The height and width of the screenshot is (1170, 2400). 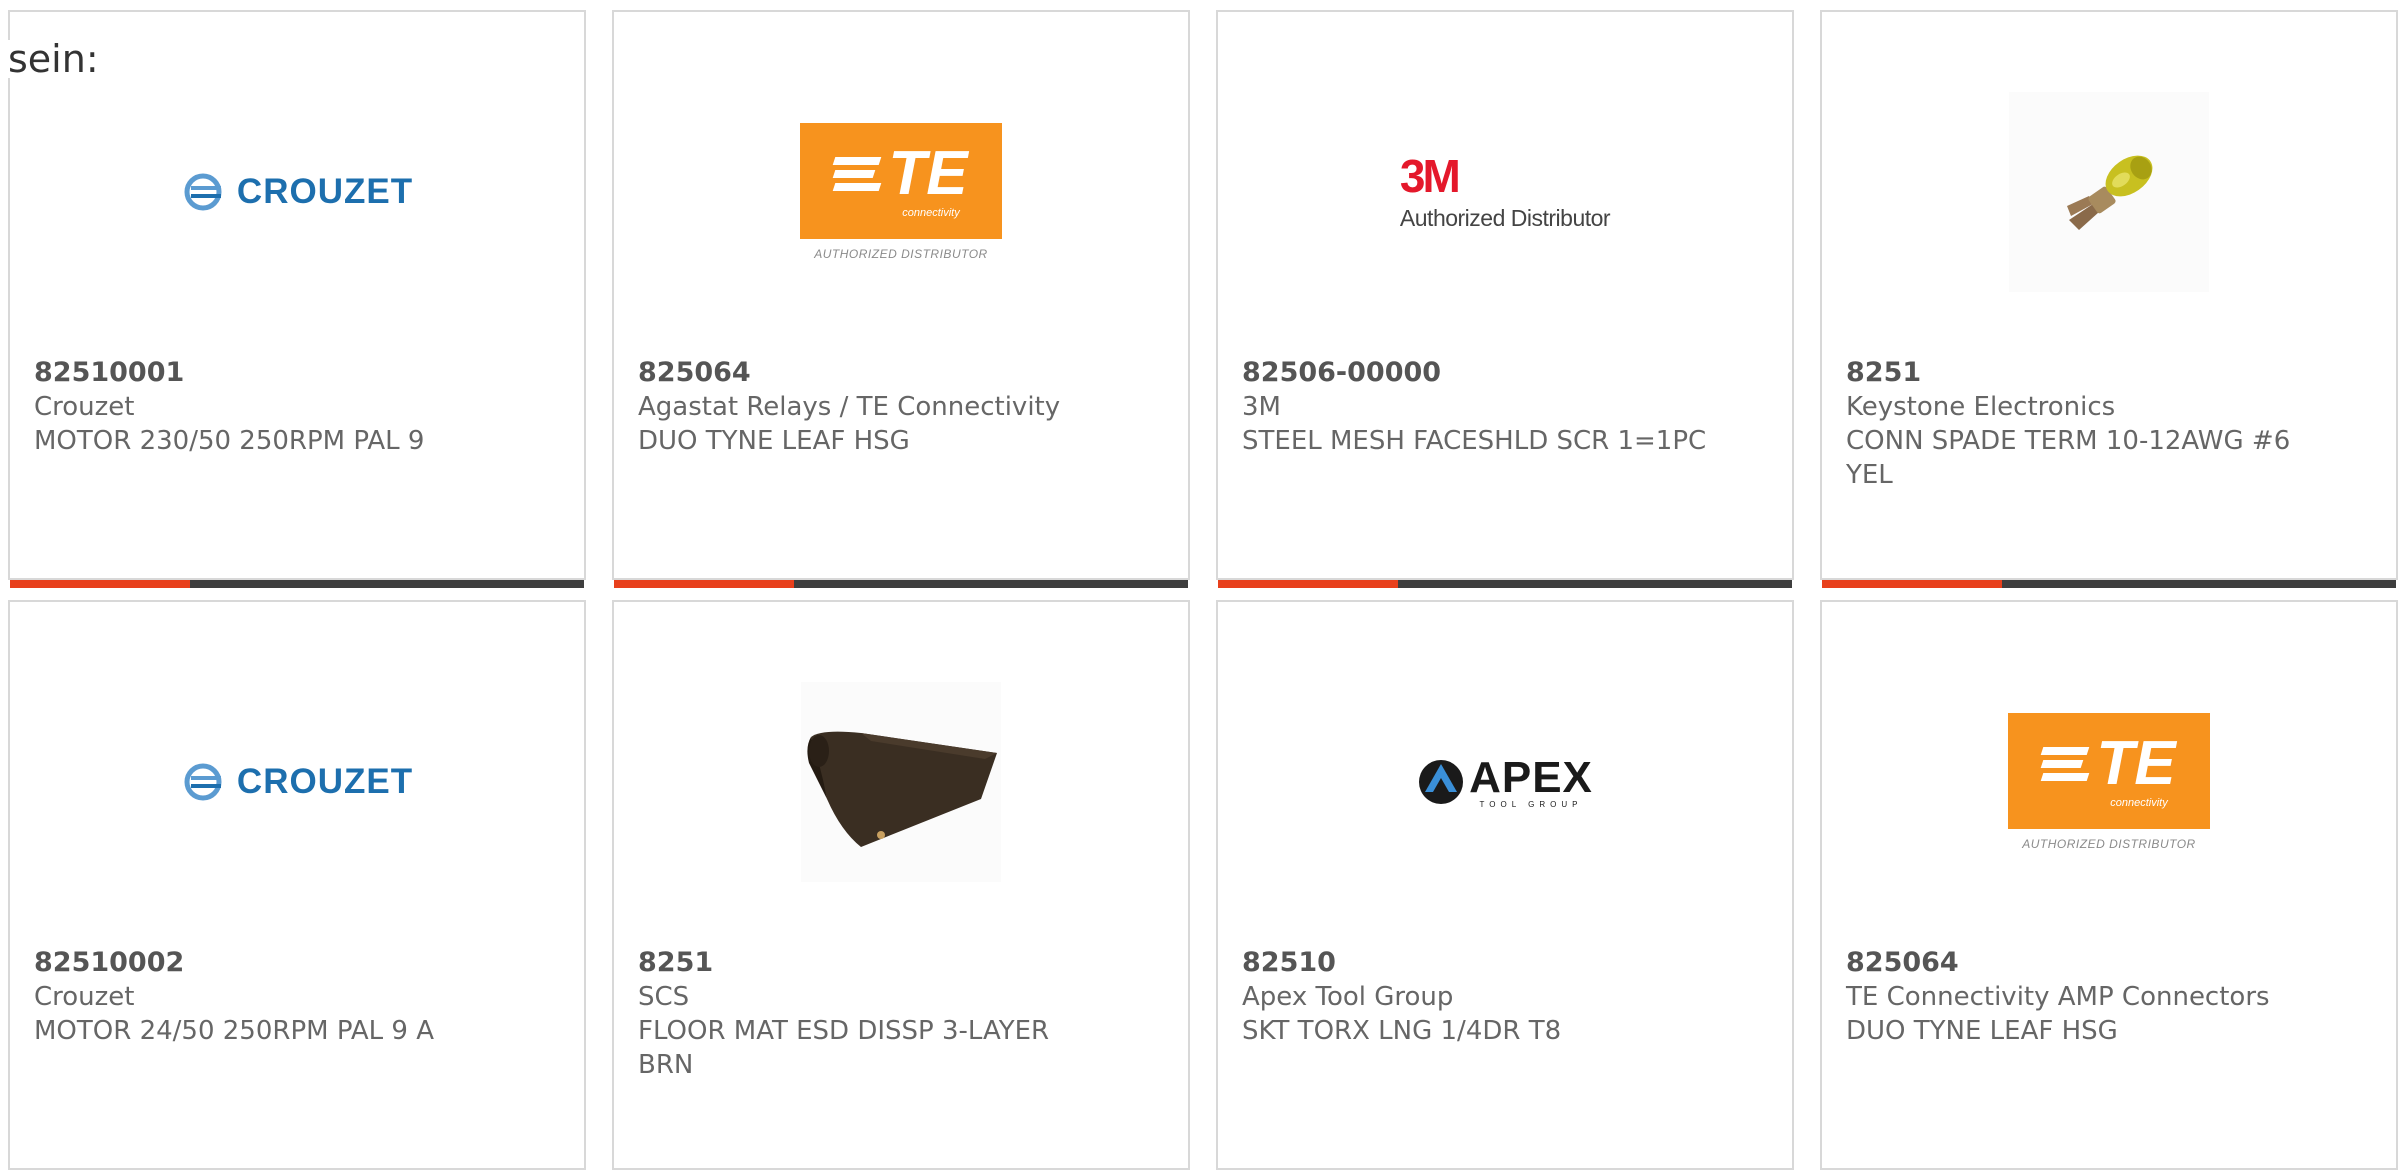 I want to click on part-number: 82510, so click(x=1505, y=963).